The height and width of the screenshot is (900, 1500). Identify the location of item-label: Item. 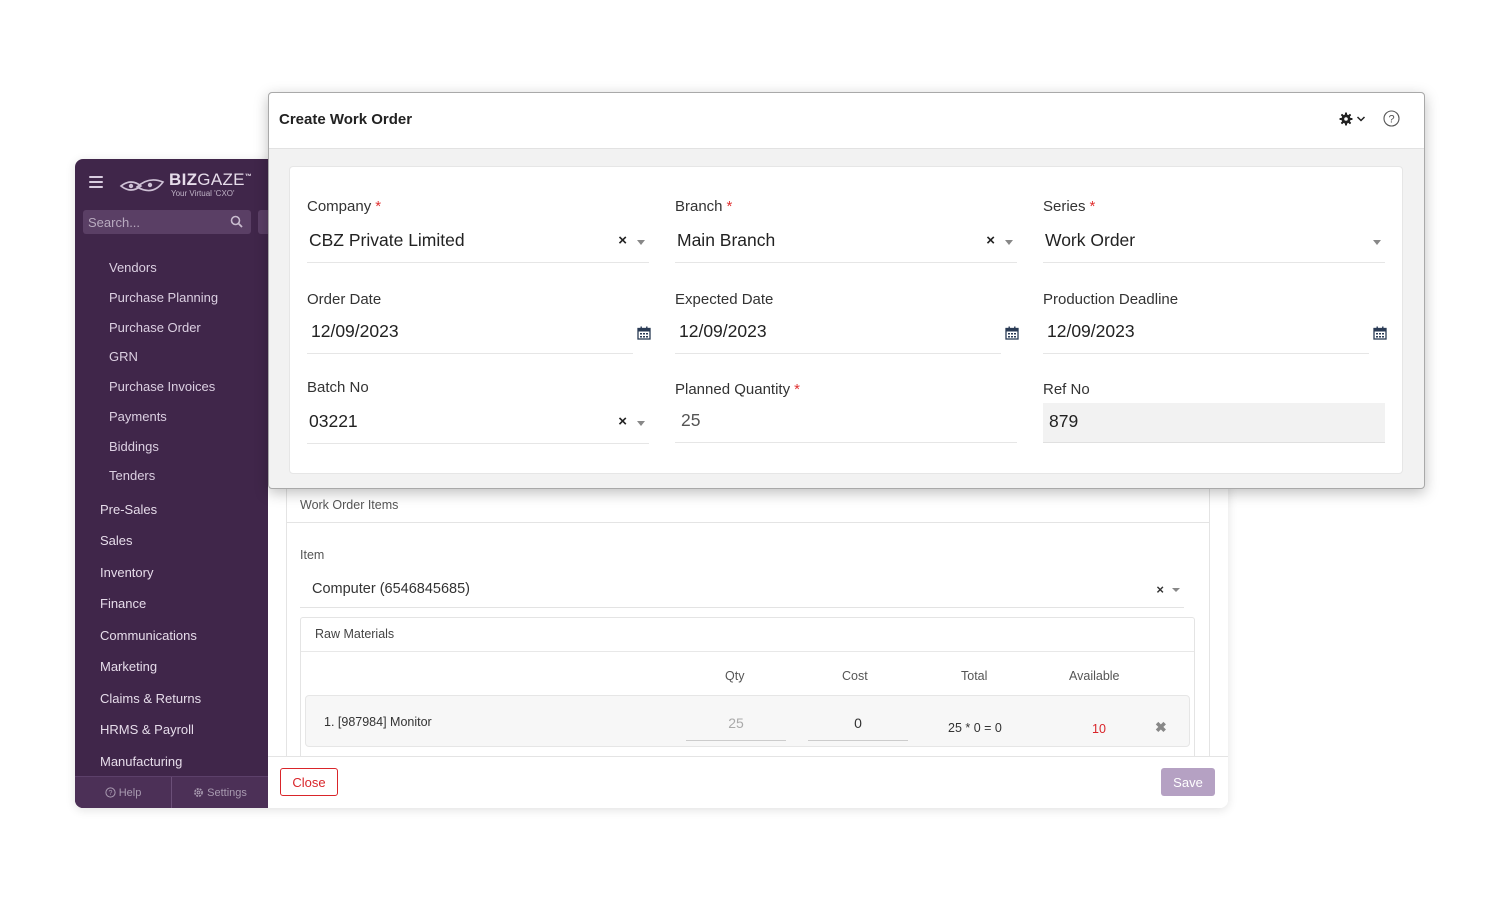
(312, 555).